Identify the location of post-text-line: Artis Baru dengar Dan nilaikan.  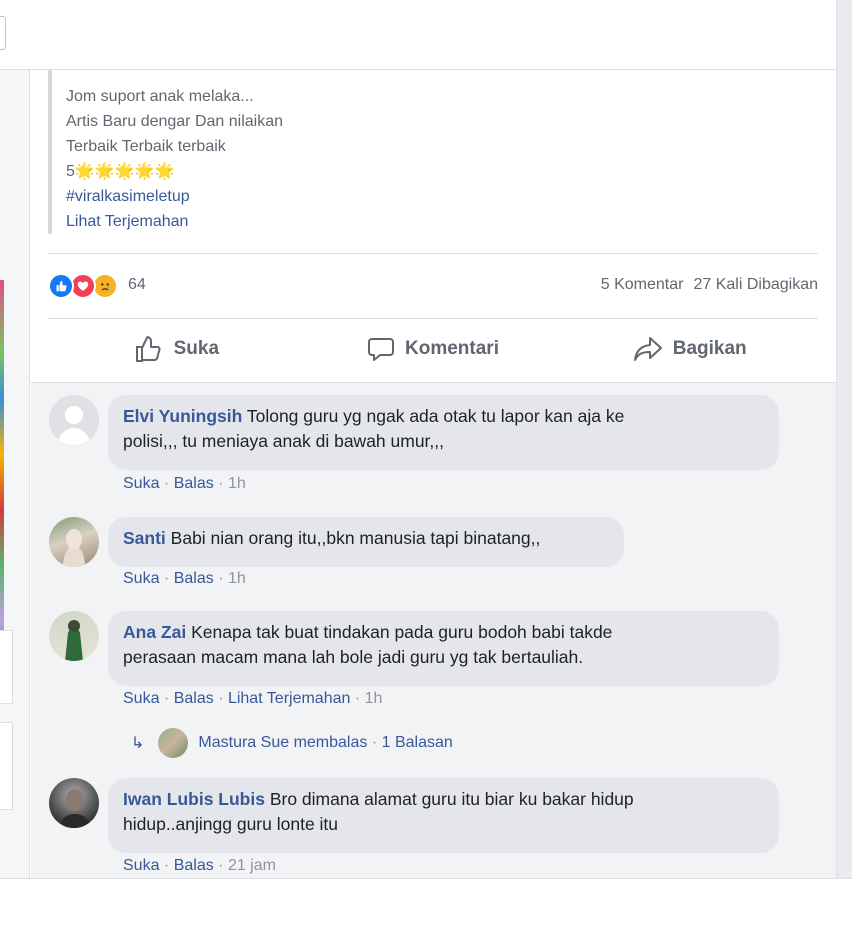
(175, 121).